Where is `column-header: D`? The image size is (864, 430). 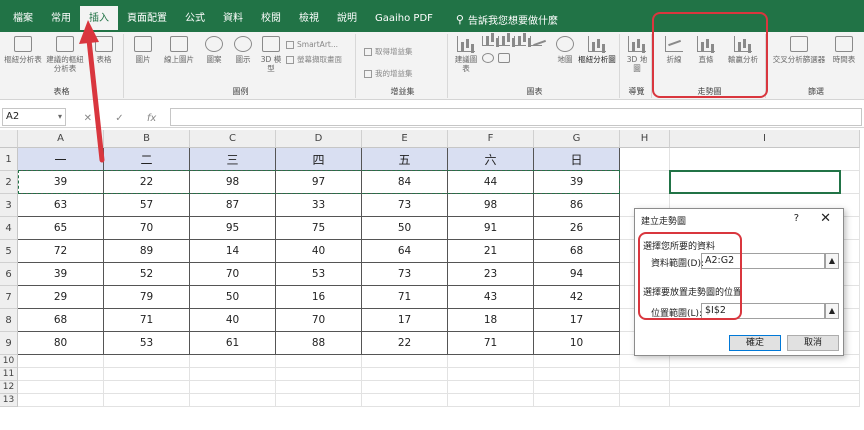 column-header: D is located at coordinates (319, 139).